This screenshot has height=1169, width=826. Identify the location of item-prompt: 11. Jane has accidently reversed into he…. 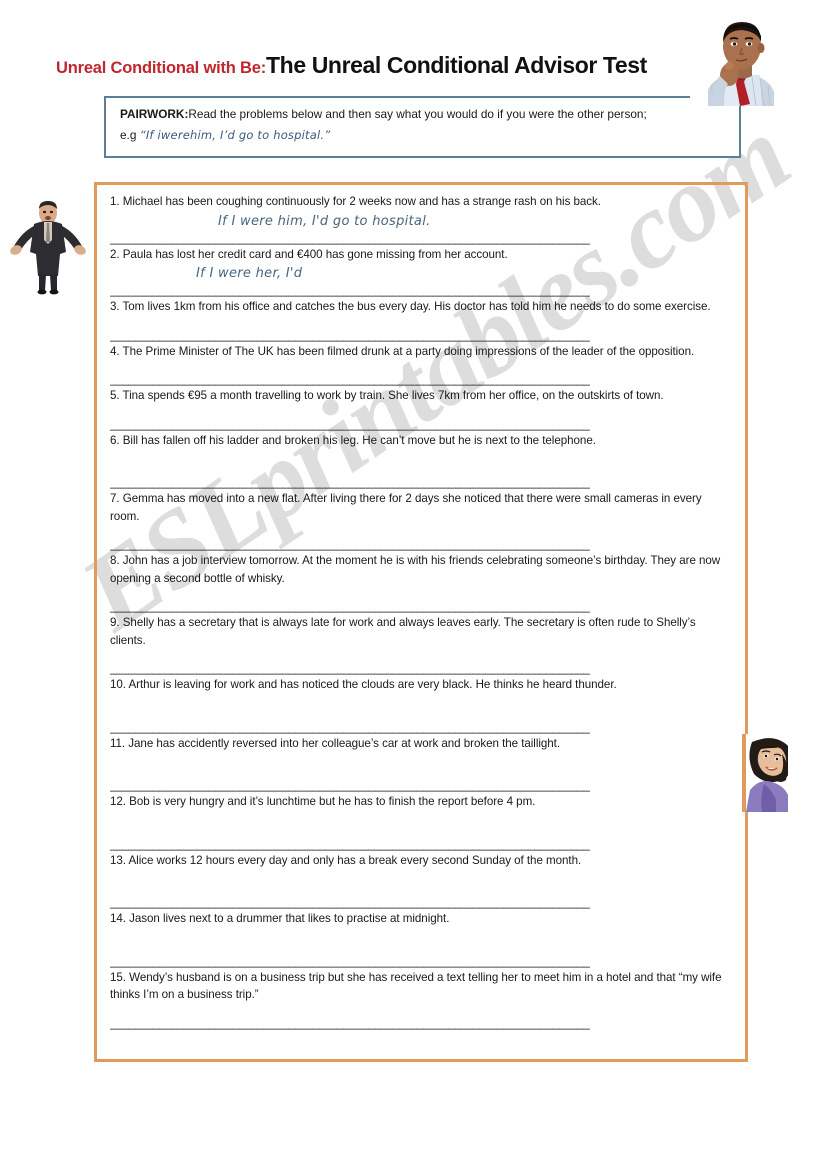
(335, 743).